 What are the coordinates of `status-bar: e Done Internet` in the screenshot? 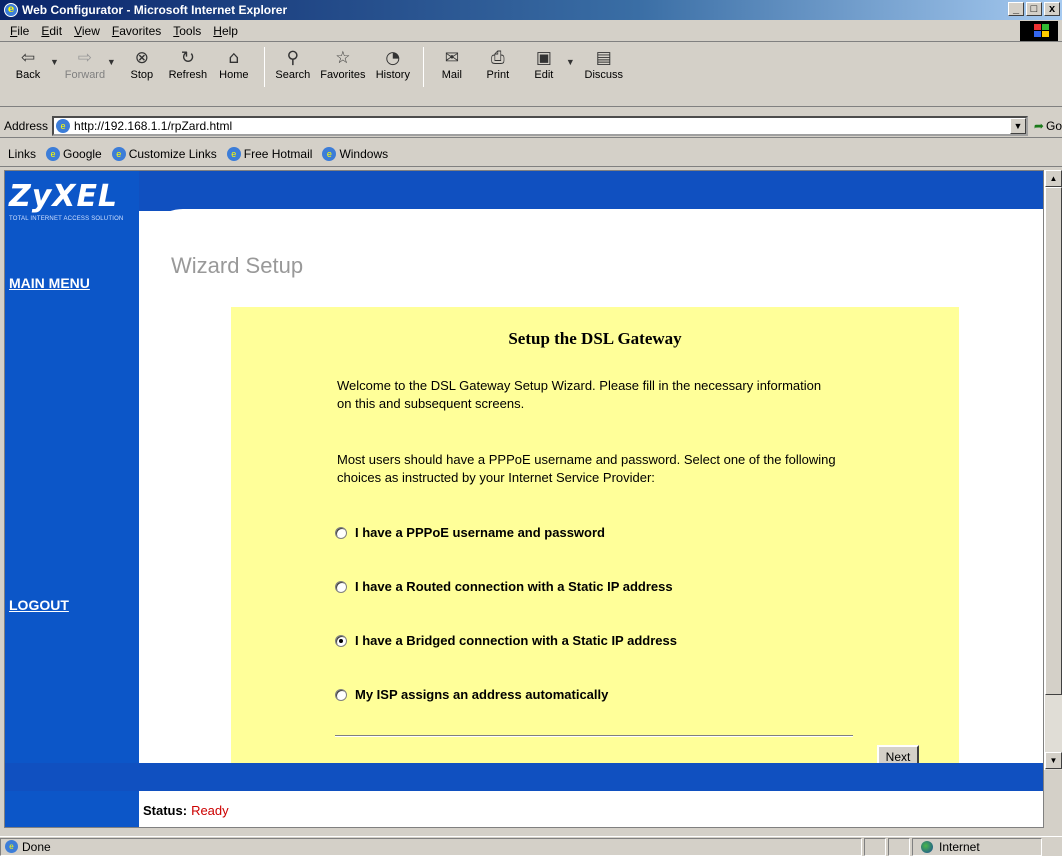 It's located at (531, 846).